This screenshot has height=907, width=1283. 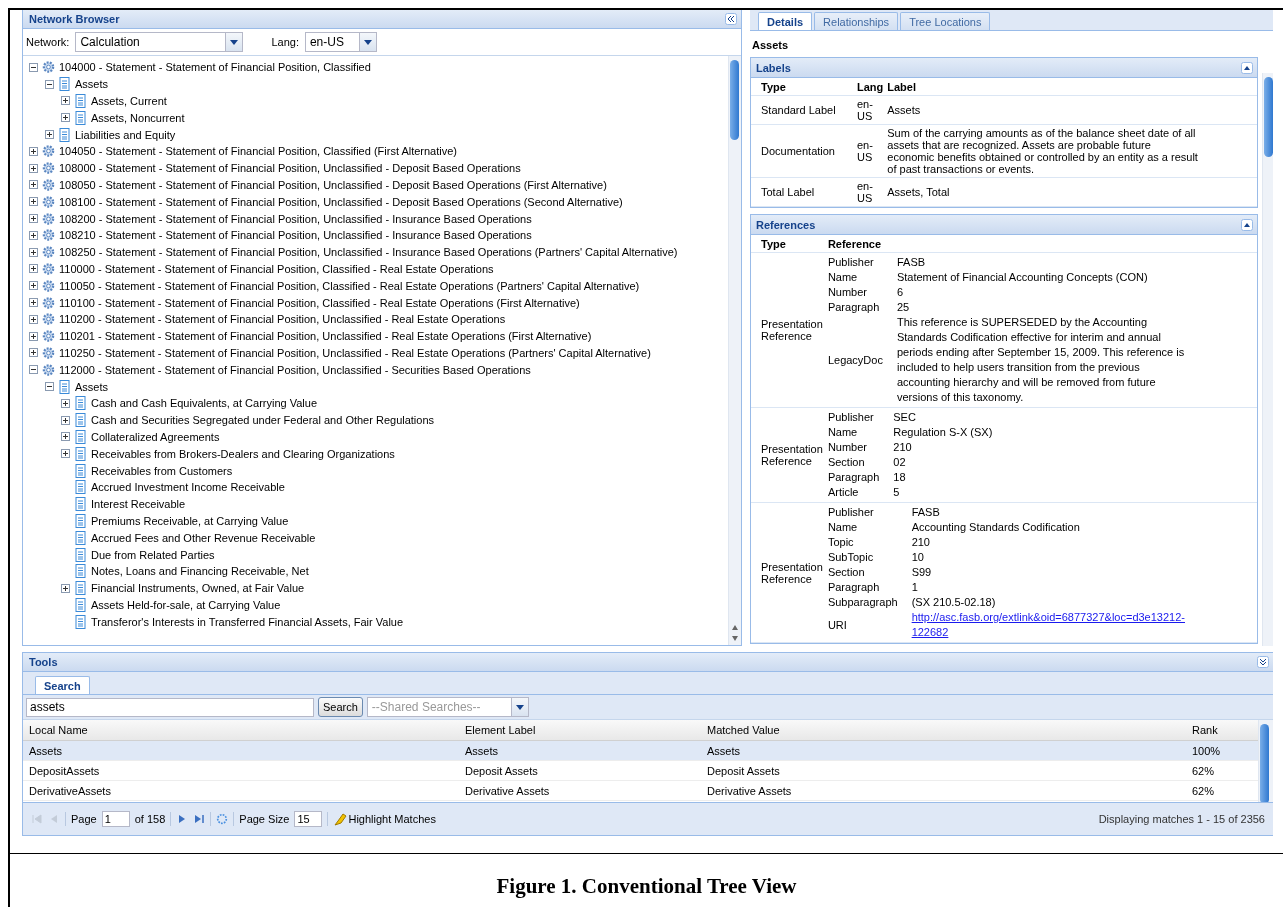 I want to click on page-size-field: 15, so click(x=308, y=819).